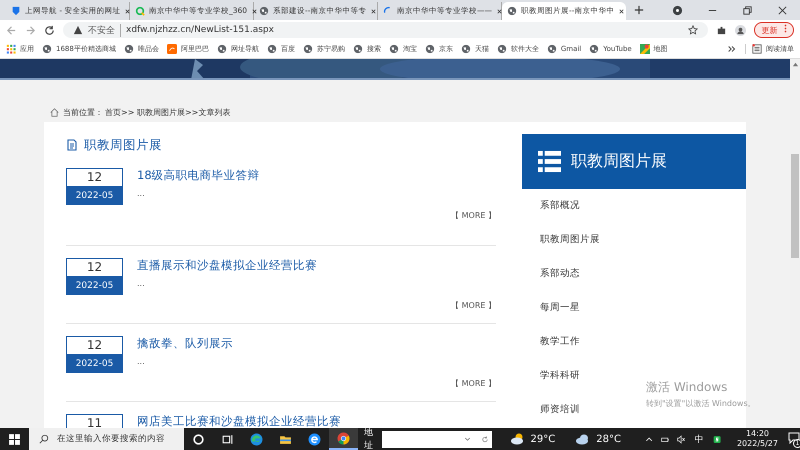 Image resolution: width=800 pixels, height=450 pixels. I want to click on update-button: 更新, so click(774, 30).